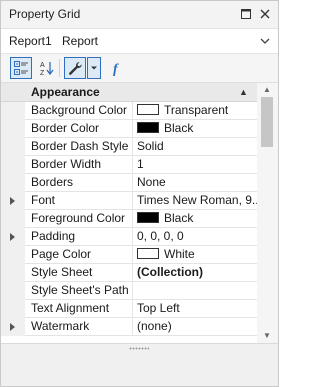  I want to click on property-row: Padding 0, 0, 0, 0, so click(129, 237).